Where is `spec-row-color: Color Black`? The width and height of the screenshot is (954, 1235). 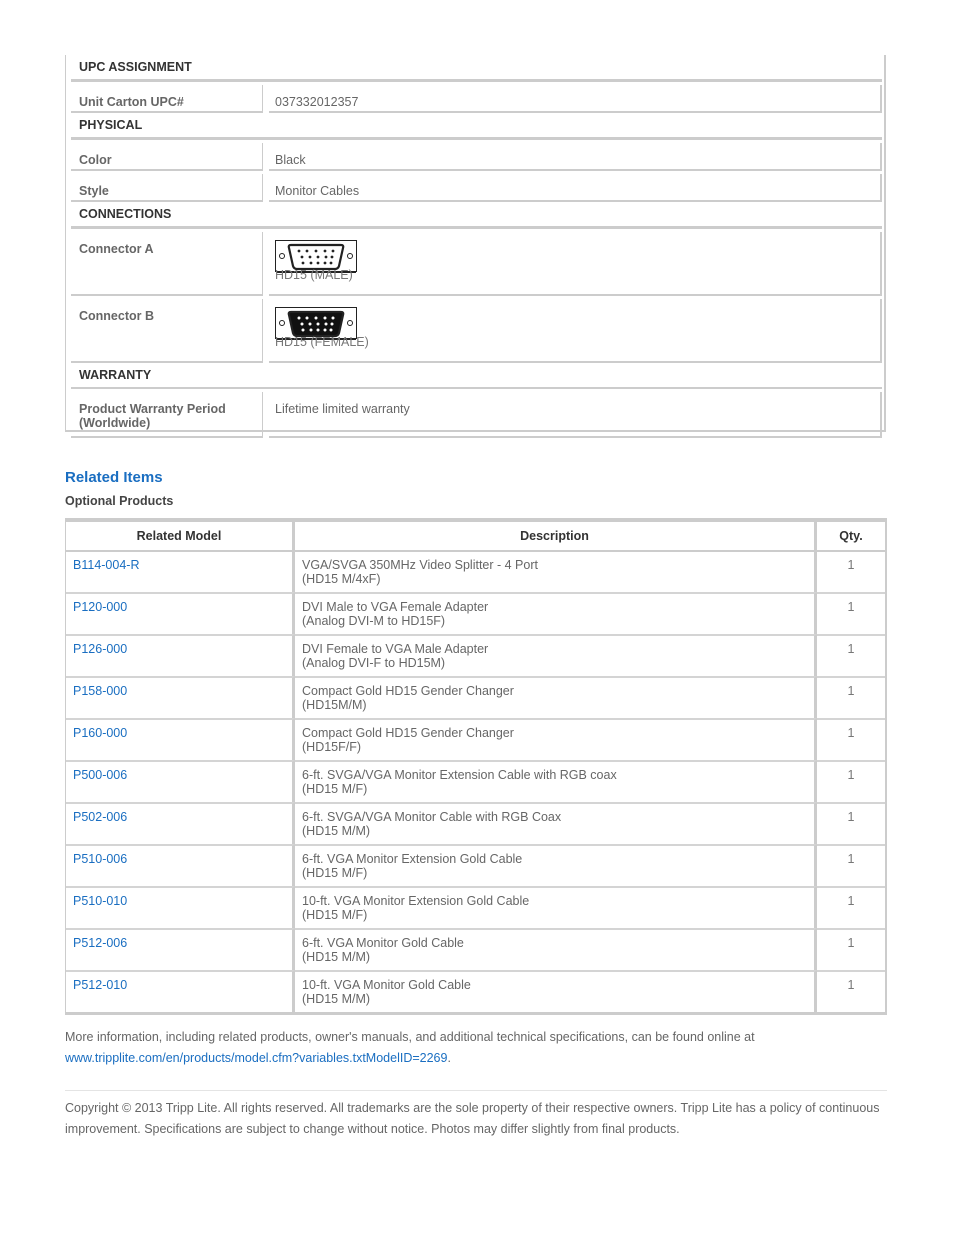 spec-row-color: Color Black is located at coordinates (476, 157).